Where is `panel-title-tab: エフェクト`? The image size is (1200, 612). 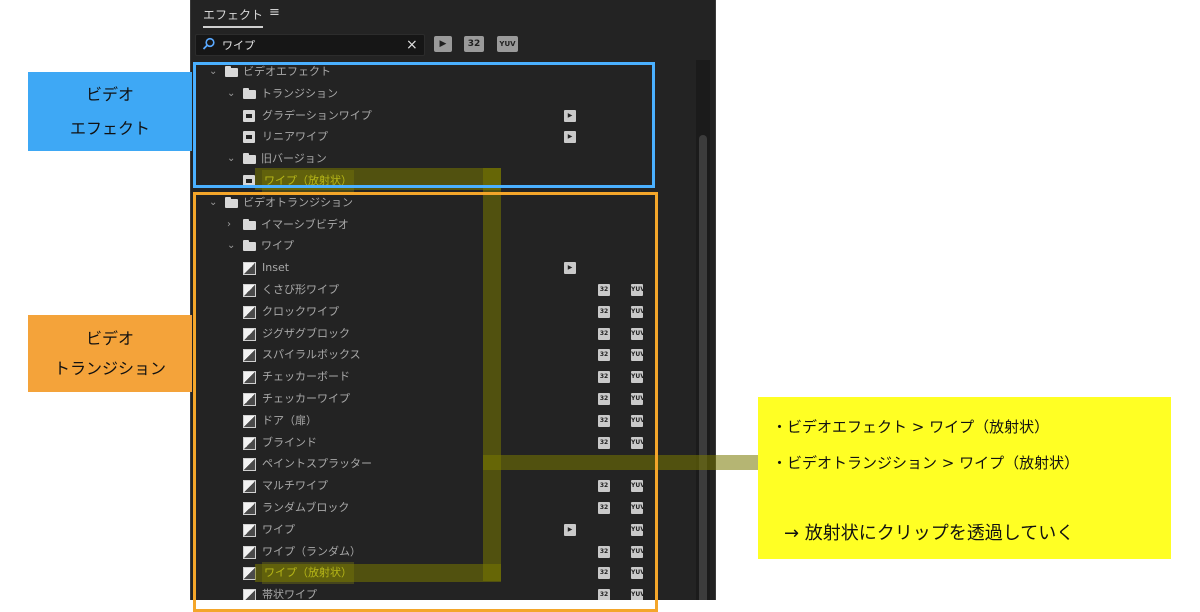
panel-title-tab: エフェクト is located at coordinates (233, 17).